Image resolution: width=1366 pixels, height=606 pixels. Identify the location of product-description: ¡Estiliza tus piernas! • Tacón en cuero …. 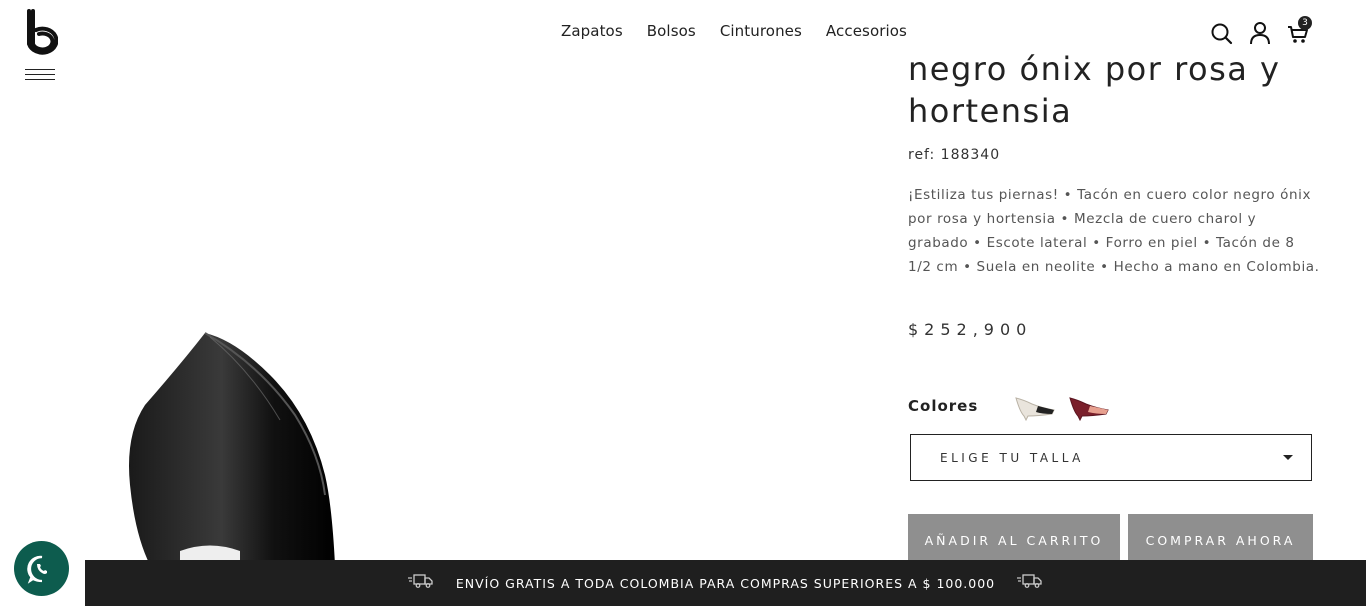
(1114, 231).